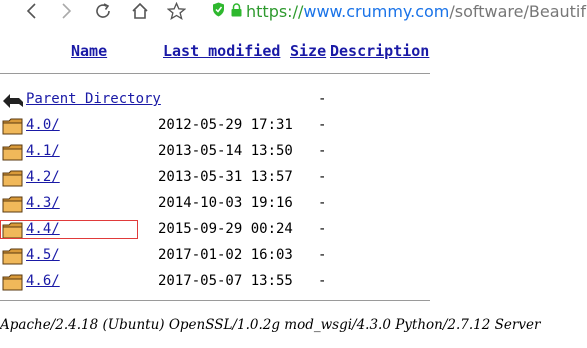 Image resolution: width=587 pixels, height=348 pixels. What do you see at coordinates (225, 151) in the screenshot?
I see `row-modified: 2013-05-14 13:50` at bounding box center [225, 151].